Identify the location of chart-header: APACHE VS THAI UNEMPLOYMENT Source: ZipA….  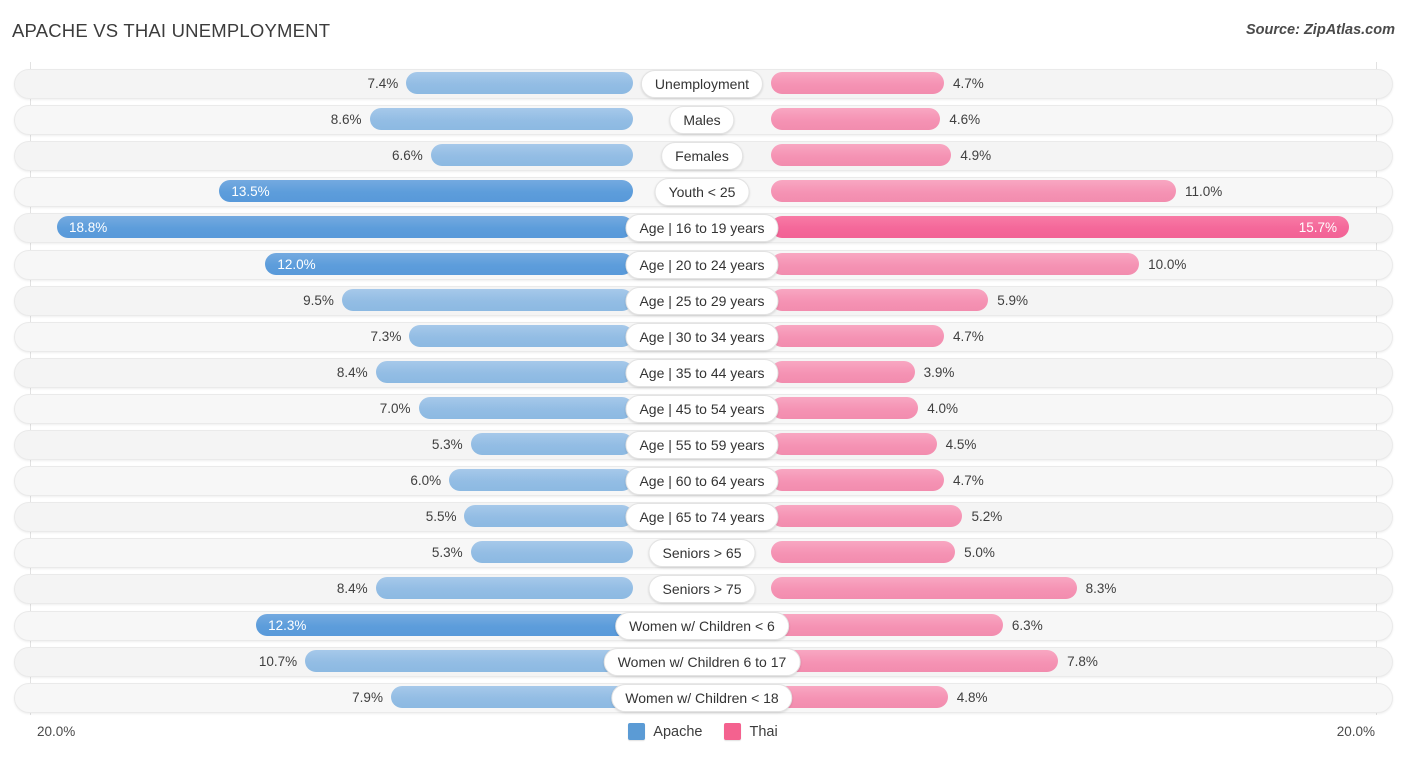
(703, 31).